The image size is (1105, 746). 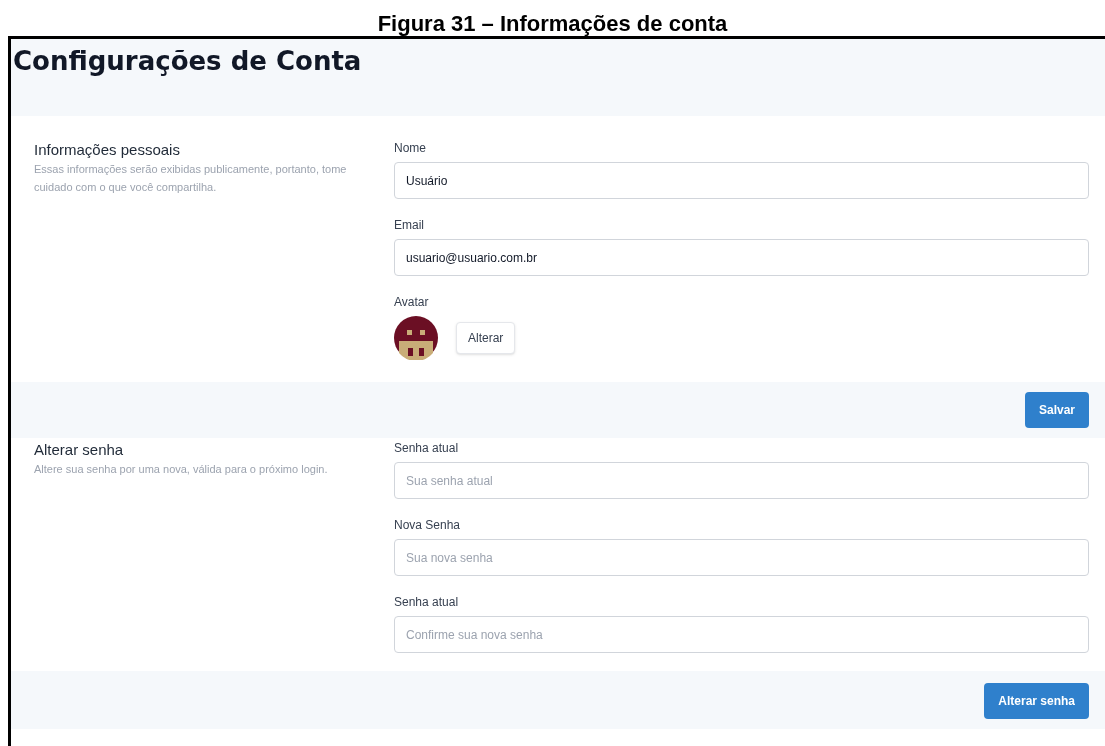 I want to click on field-label: Nome, so click(x=410, y=148).